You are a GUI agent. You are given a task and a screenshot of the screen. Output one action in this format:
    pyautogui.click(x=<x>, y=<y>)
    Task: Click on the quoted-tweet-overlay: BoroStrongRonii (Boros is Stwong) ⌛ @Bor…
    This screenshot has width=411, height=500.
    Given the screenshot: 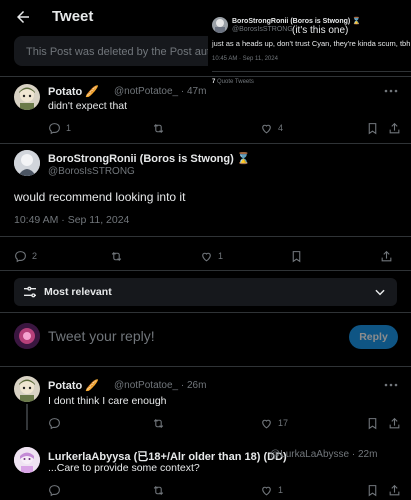 What is the action you would take?
    pyautogui.click(x=309, y=63)
    